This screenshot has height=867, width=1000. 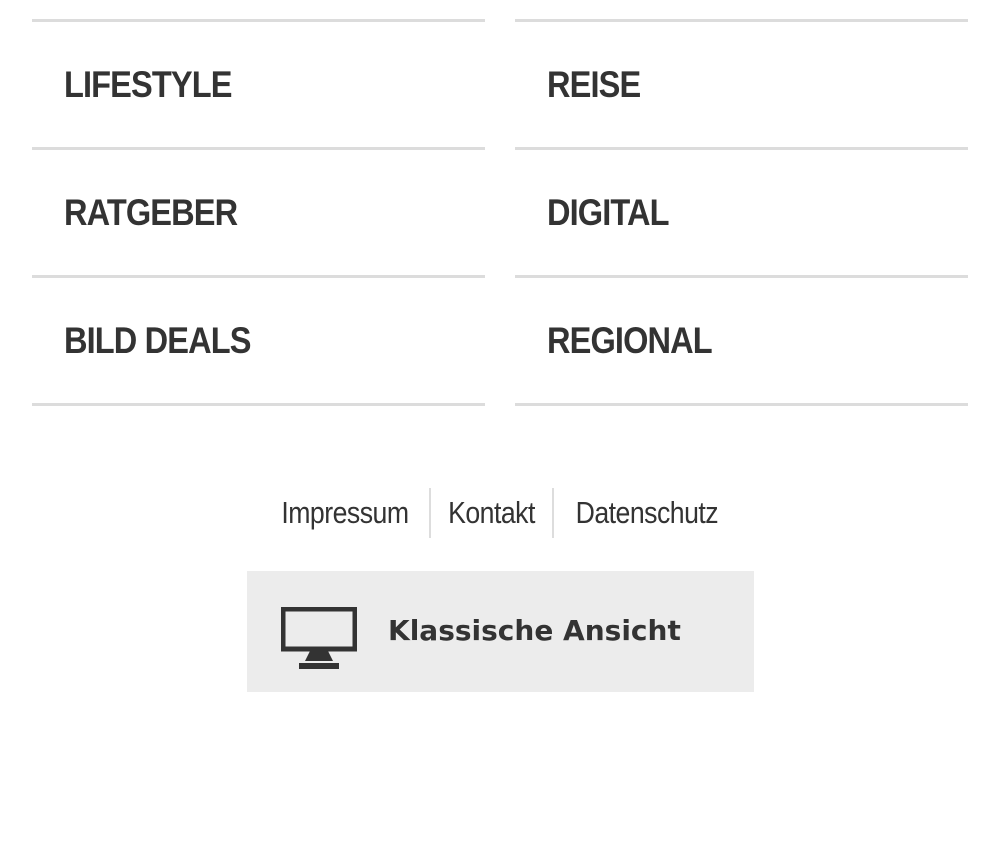 What do you see at coordinates (319, 638) in the screenshot?
I see `desktop-monitor-icon` at bounding box center [319, 638].